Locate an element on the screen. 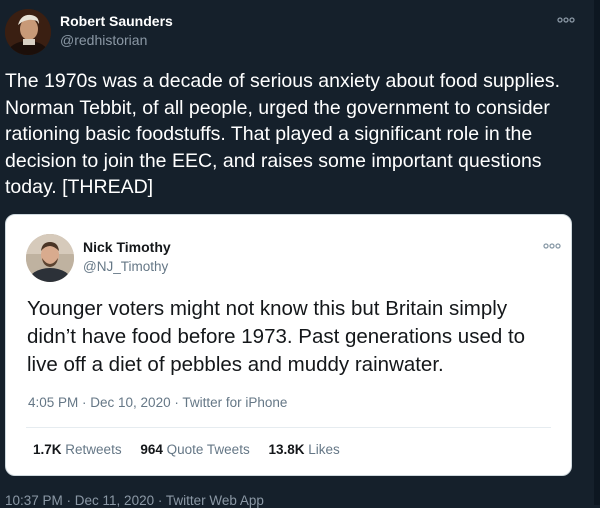 The height and width of the screenshot is (508, 600). quoted-more-options-icon is located at coordinates (552, 246).